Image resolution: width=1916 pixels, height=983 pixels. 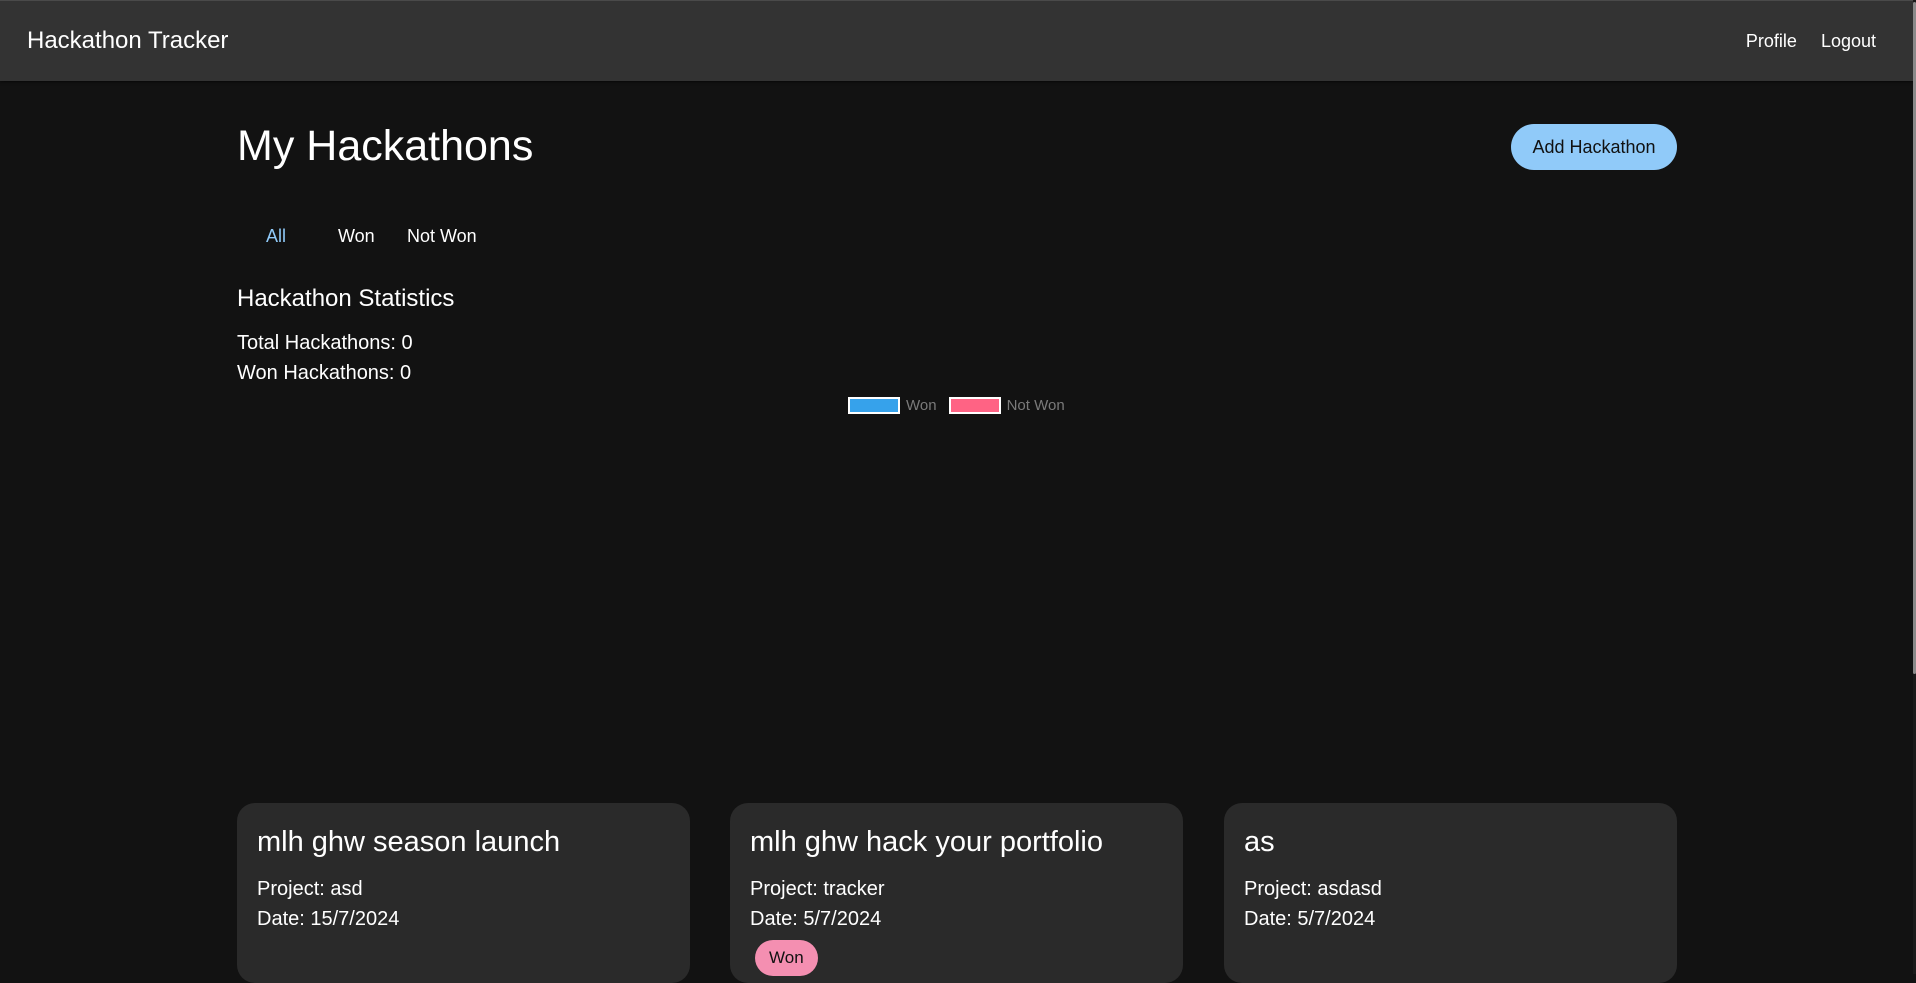 What do you see at coordinates (346, 298) in the screenshot?
I see `statistics-heading: Hackathon Statistics` at bounding box center [346, 298].